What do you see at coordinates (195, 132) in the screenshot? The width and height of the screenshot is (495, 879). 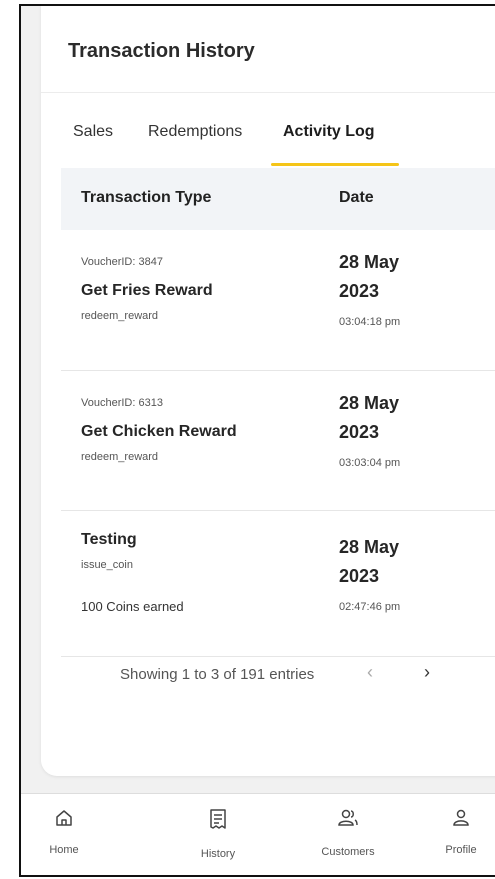 I see `tab-redemptions: Redemptions` at bounding box center [195, 132].